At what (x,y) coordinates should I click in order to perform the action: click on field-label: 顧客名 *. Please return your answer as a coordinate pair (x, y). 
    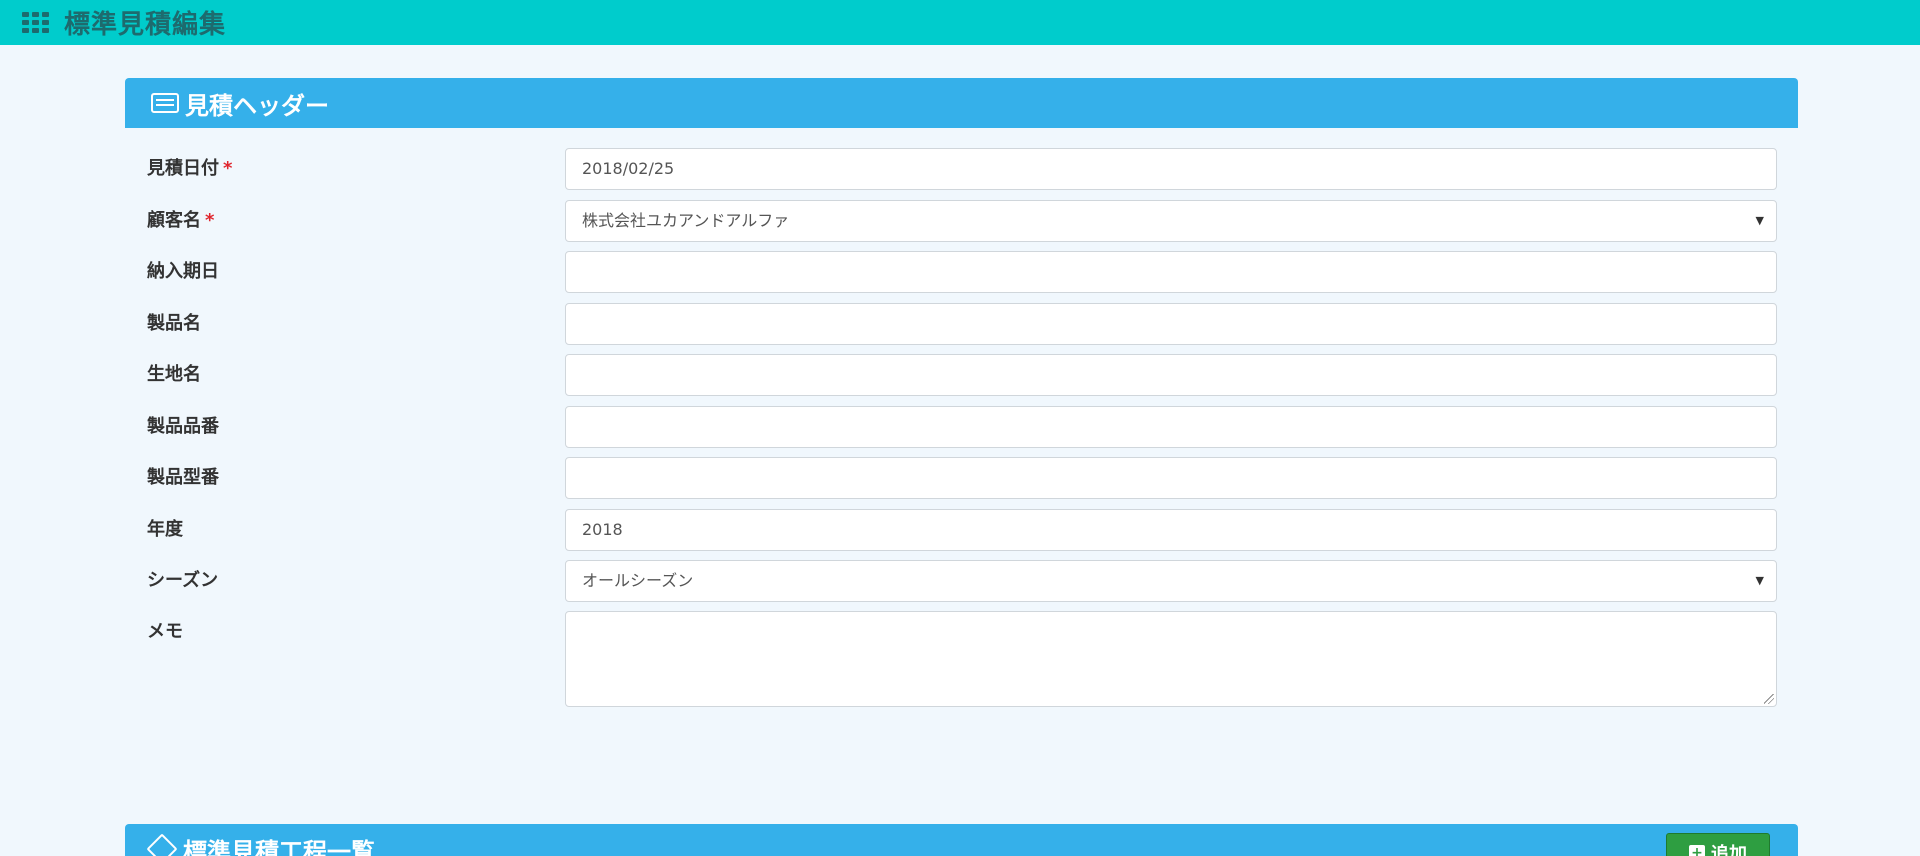
    Looking at the image, I should click on (181, 220).